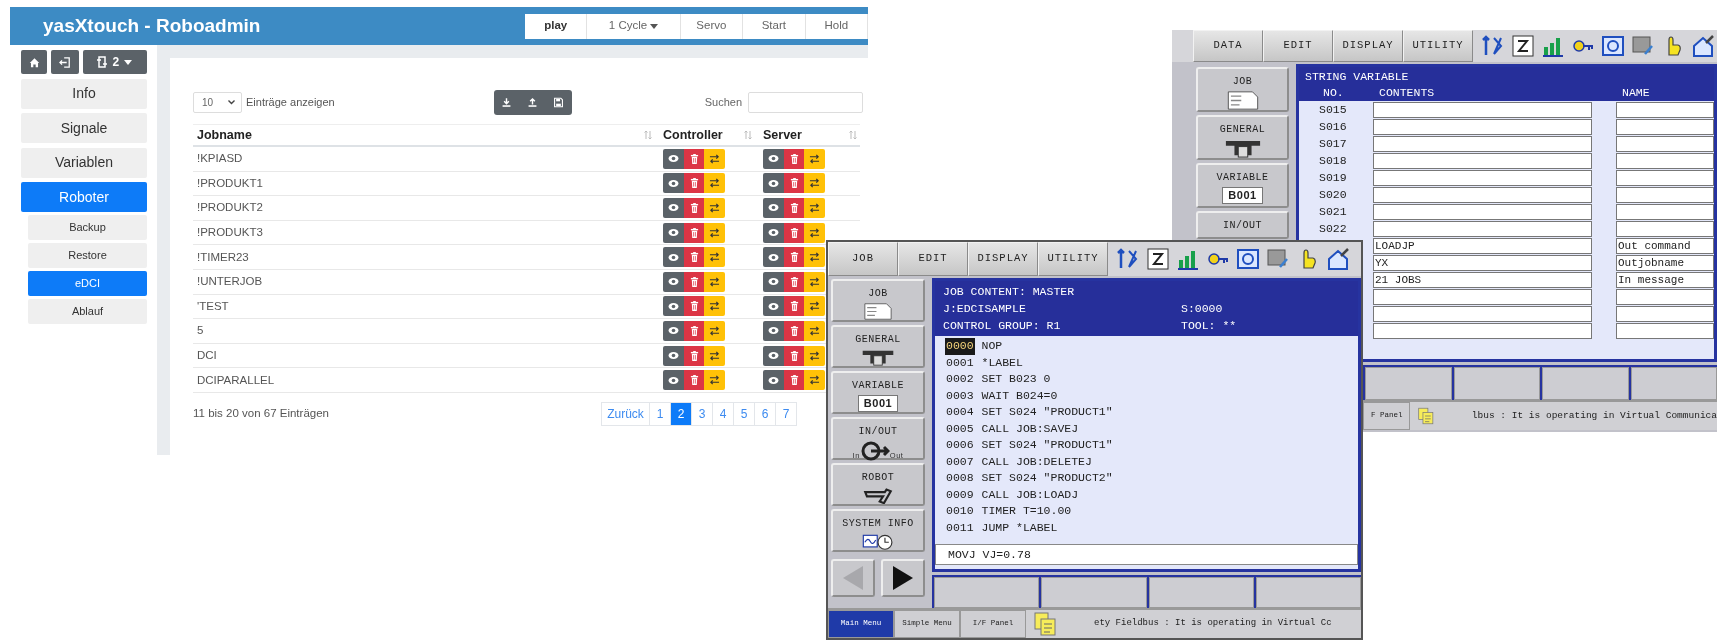  Describe the element at coordinates (114, 62) in the screenshot. I see `robot-select-button: 2` at that location.